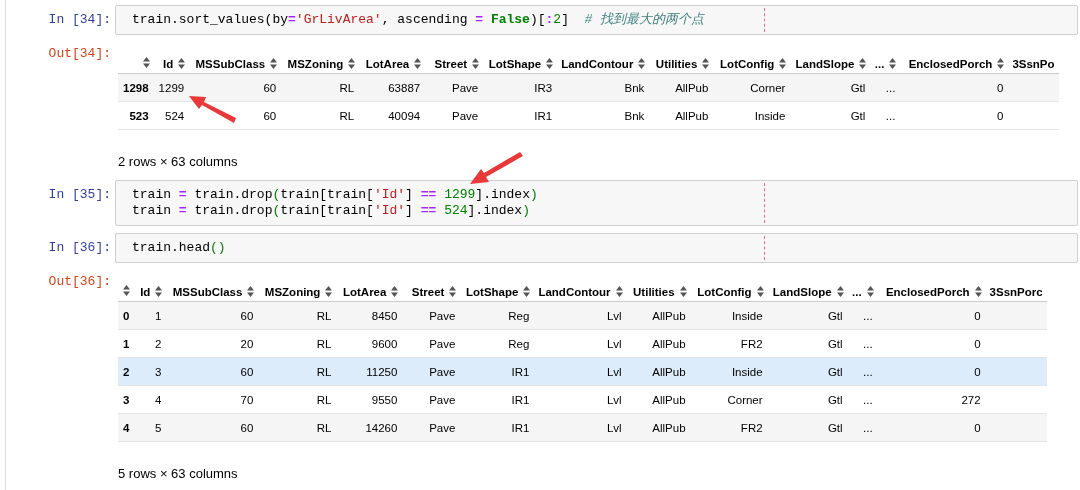  I want to click on output-prompt: Out[36]:, so click(79, 281).